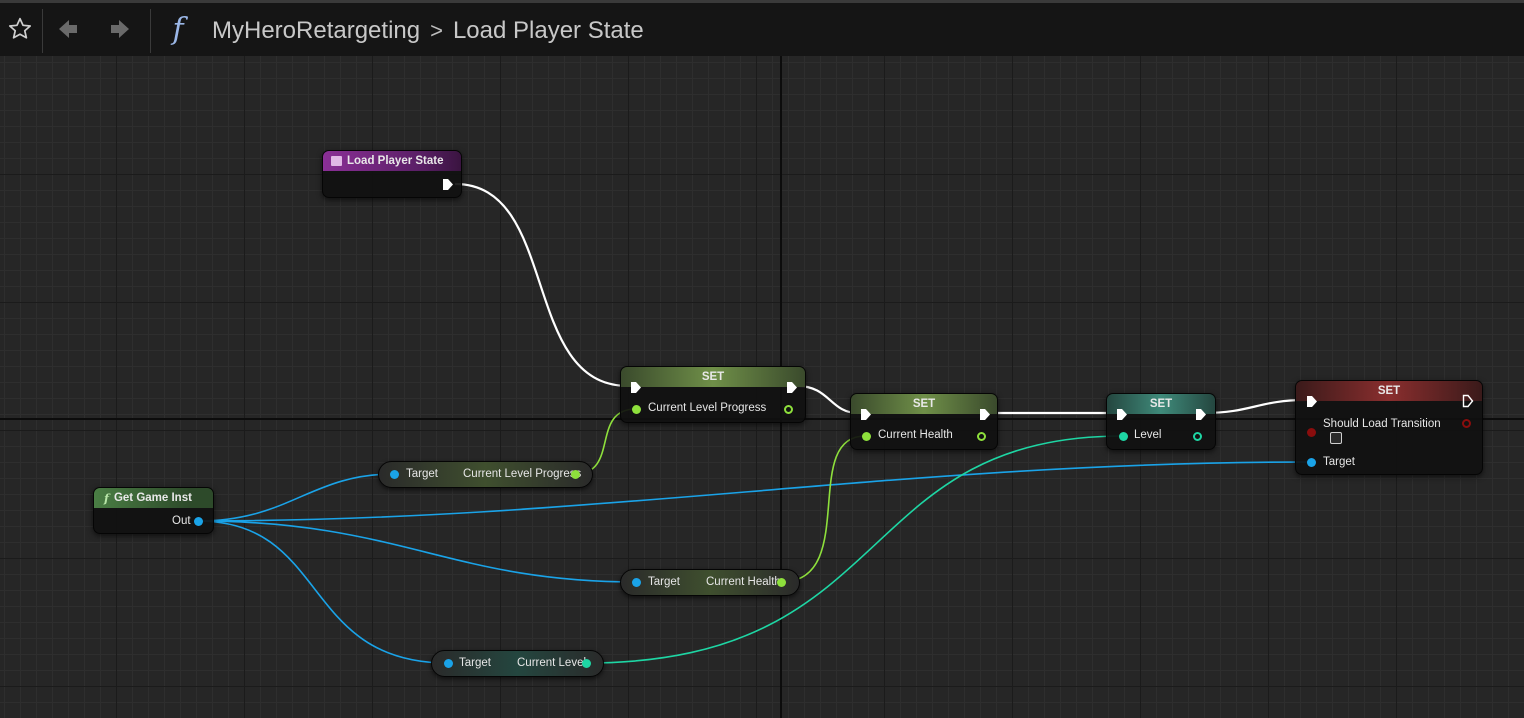  What do you see at coordinates (548, 31) in the screenshot?
I see `breadcrumb-function: Load Player State` at bounding box center [548, 31].